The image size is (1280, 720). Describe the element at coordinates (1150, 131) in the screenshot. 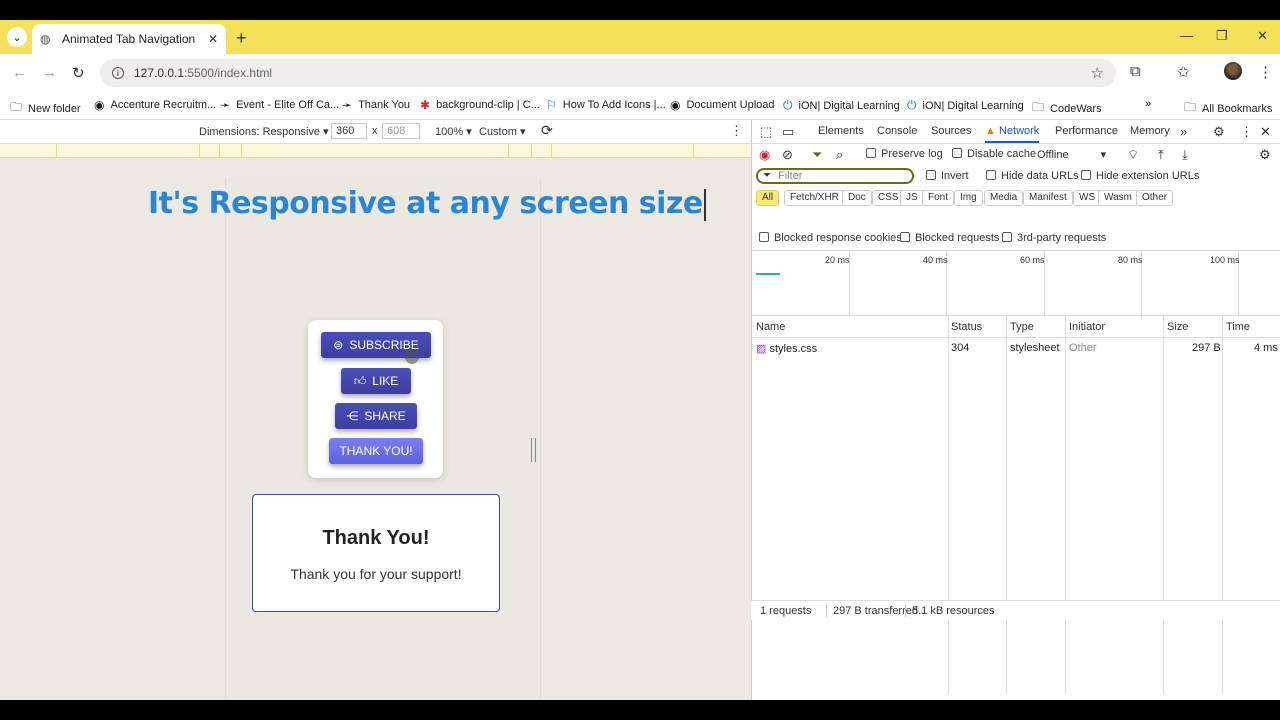

I see `tab-memory: Memory` at that location.